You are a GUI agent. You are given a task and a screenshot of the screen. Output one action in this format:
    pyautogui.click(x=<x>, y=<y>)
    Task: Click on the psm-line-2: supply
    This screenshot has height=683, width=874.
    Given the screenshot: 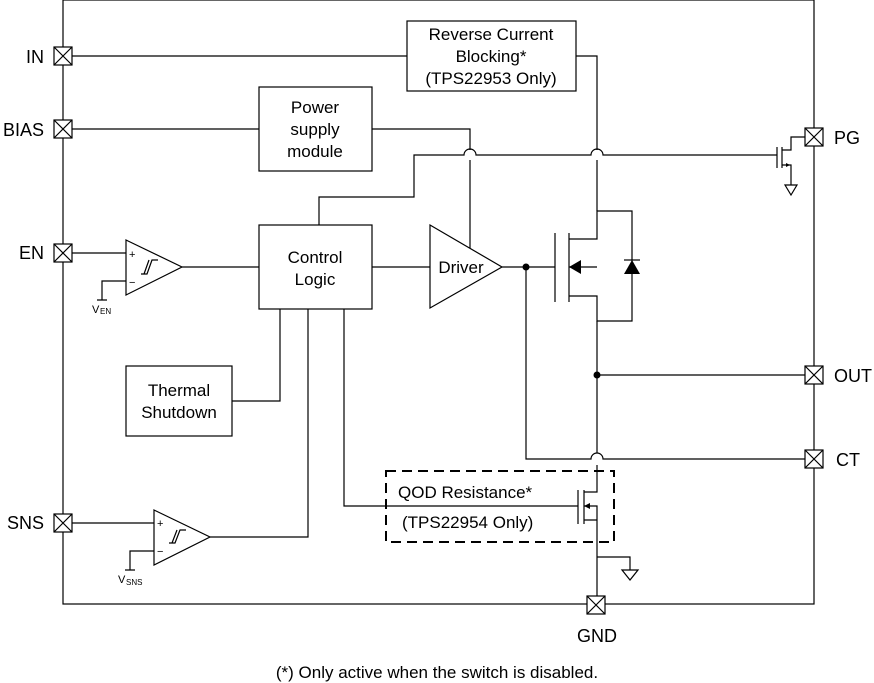 What is the action you would take?
    pyautogui.click(x=315, y=129)
    